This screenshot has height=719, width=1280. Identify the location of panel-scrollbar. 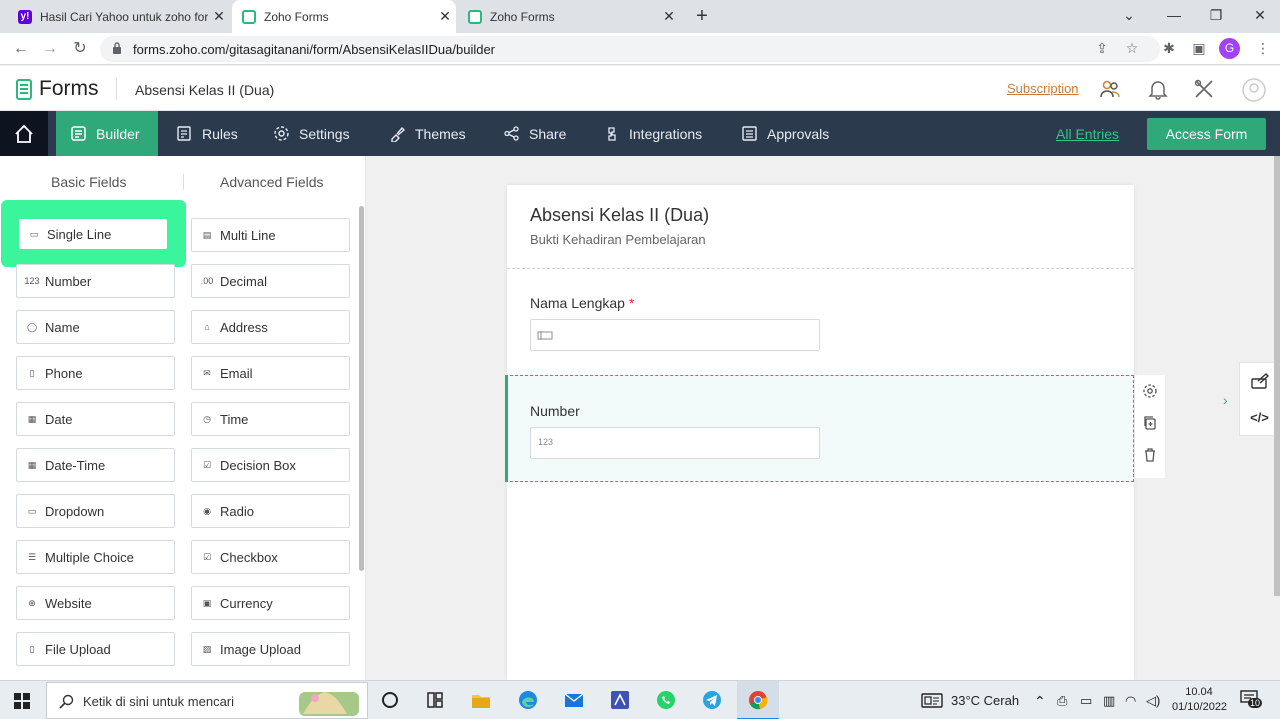
(361, 388).